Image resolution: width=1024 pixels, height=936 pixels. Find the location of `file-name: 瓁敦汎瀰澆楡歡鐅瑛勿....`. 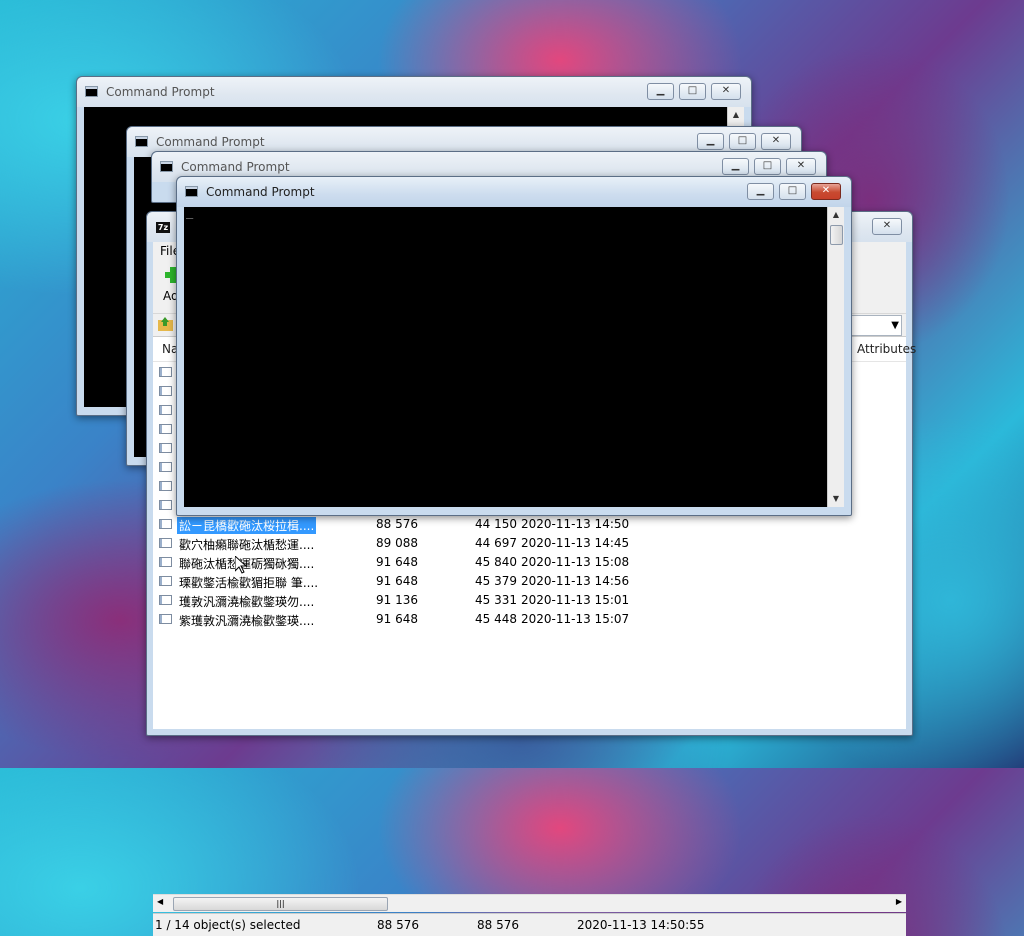

file-name: 瓁敦汎瀰澆楡歡鐅瑛勿.... is located at coordinates (247, 602).